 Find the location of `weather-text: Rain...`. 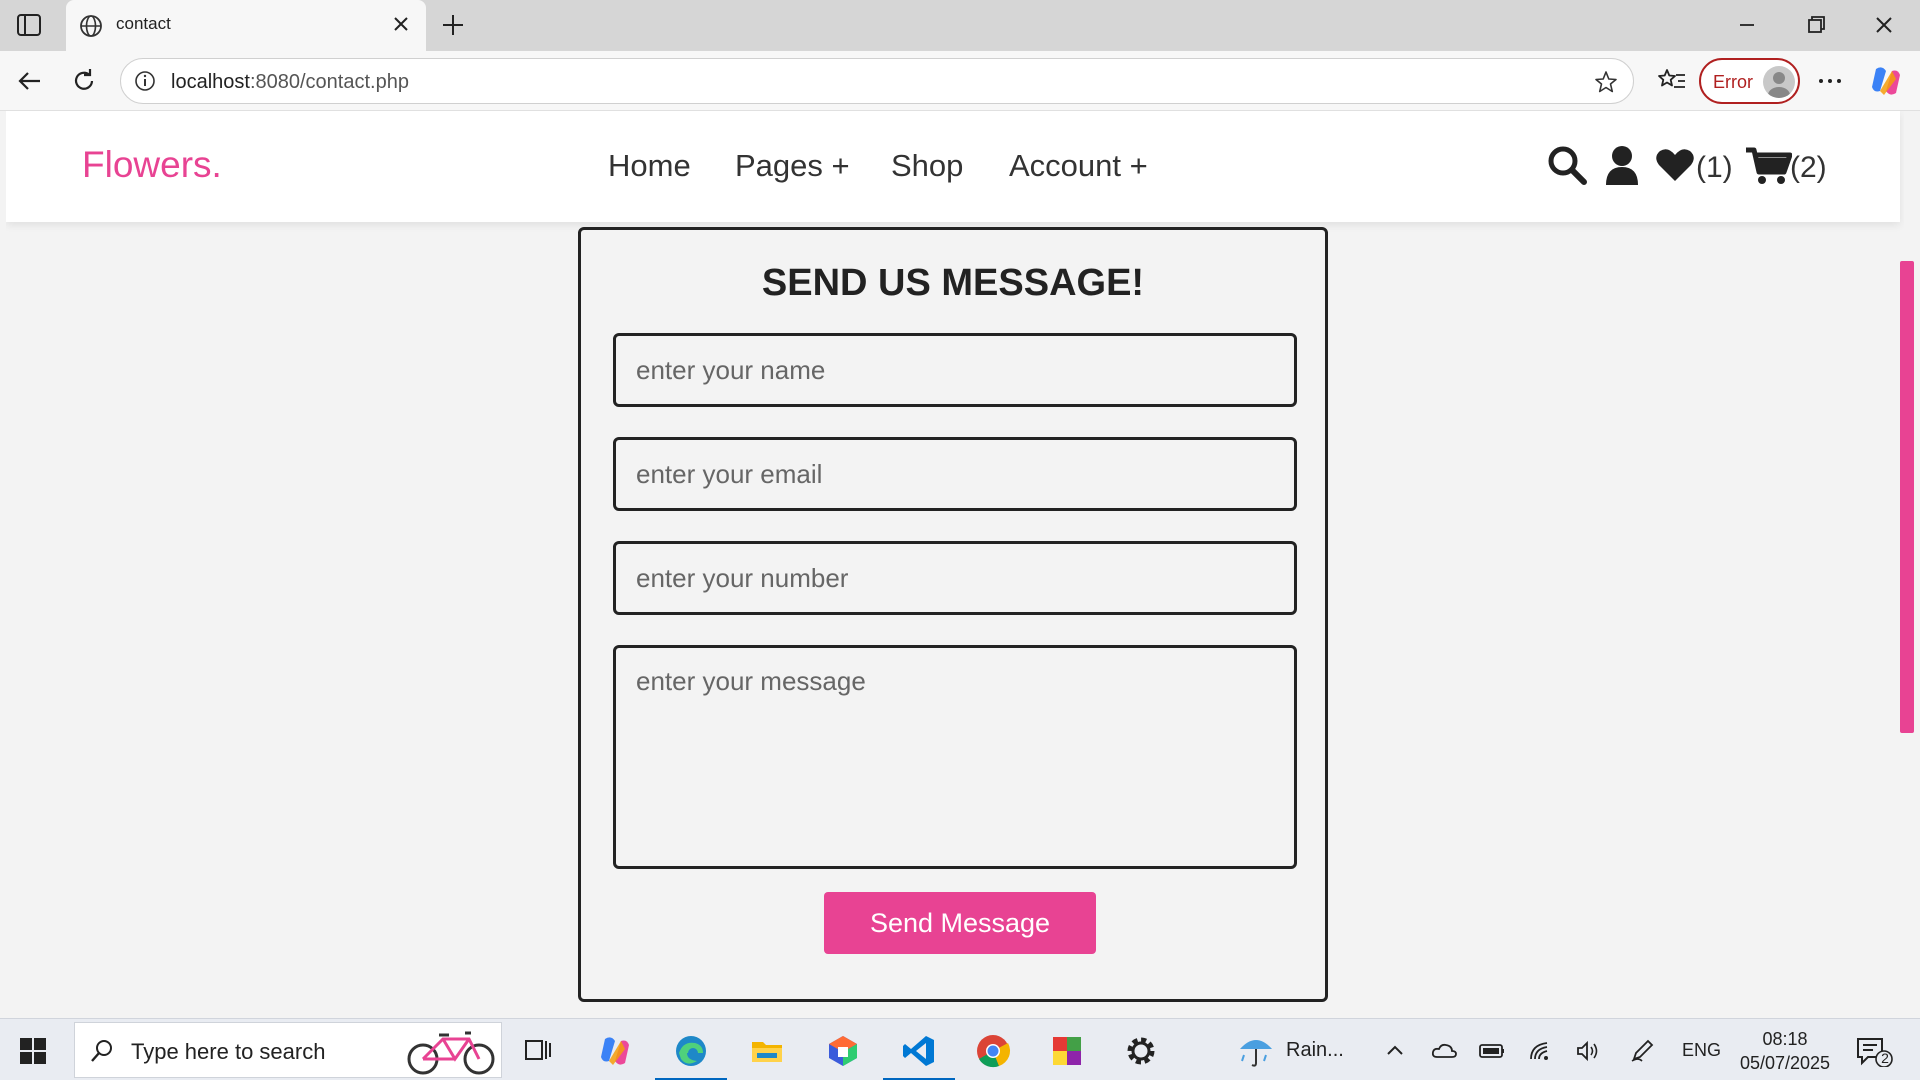

weather-text: Rain... is located at coordinates (1315, 1050).